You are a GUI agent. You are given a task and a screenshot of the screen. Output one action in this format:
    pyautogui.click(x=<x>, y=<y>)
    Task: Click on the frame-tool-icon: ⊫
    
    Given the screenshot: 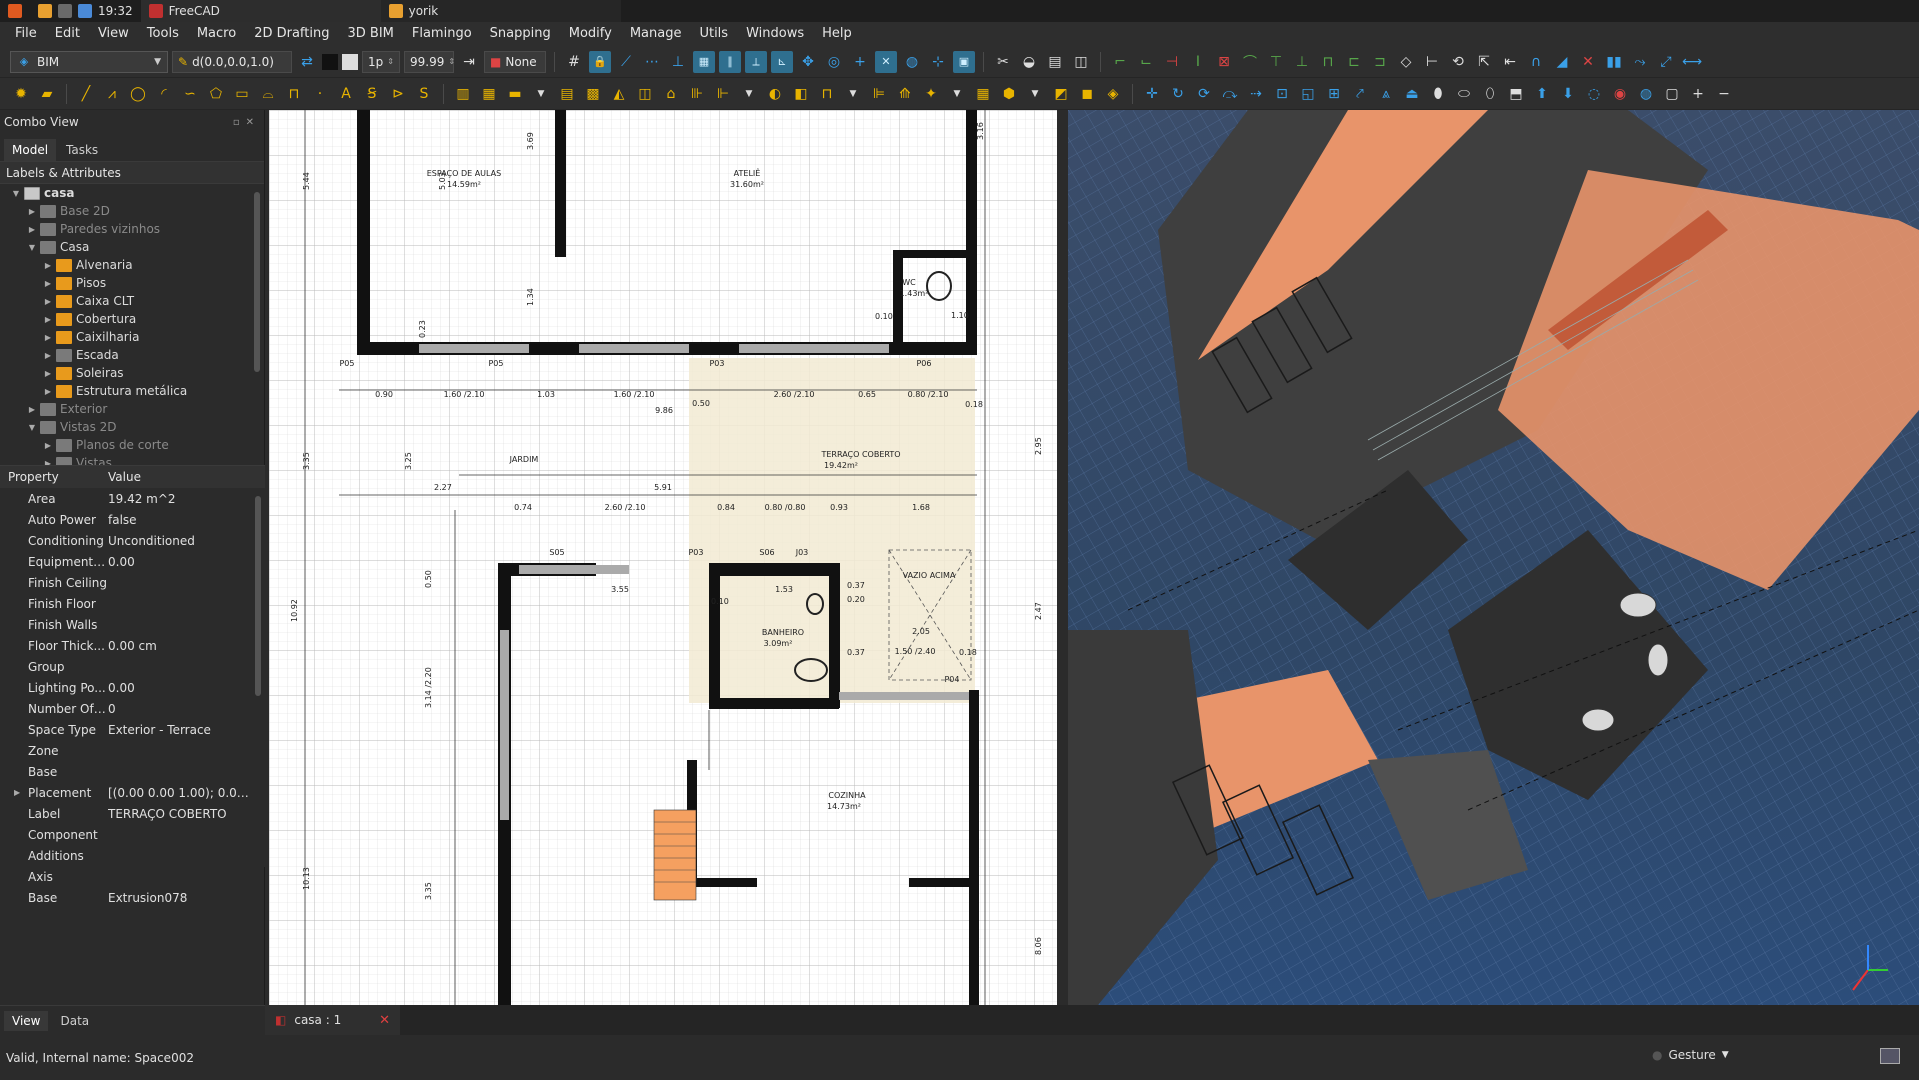 What is the action you would take?
    pyautogui.click(x=879, y=94)
    